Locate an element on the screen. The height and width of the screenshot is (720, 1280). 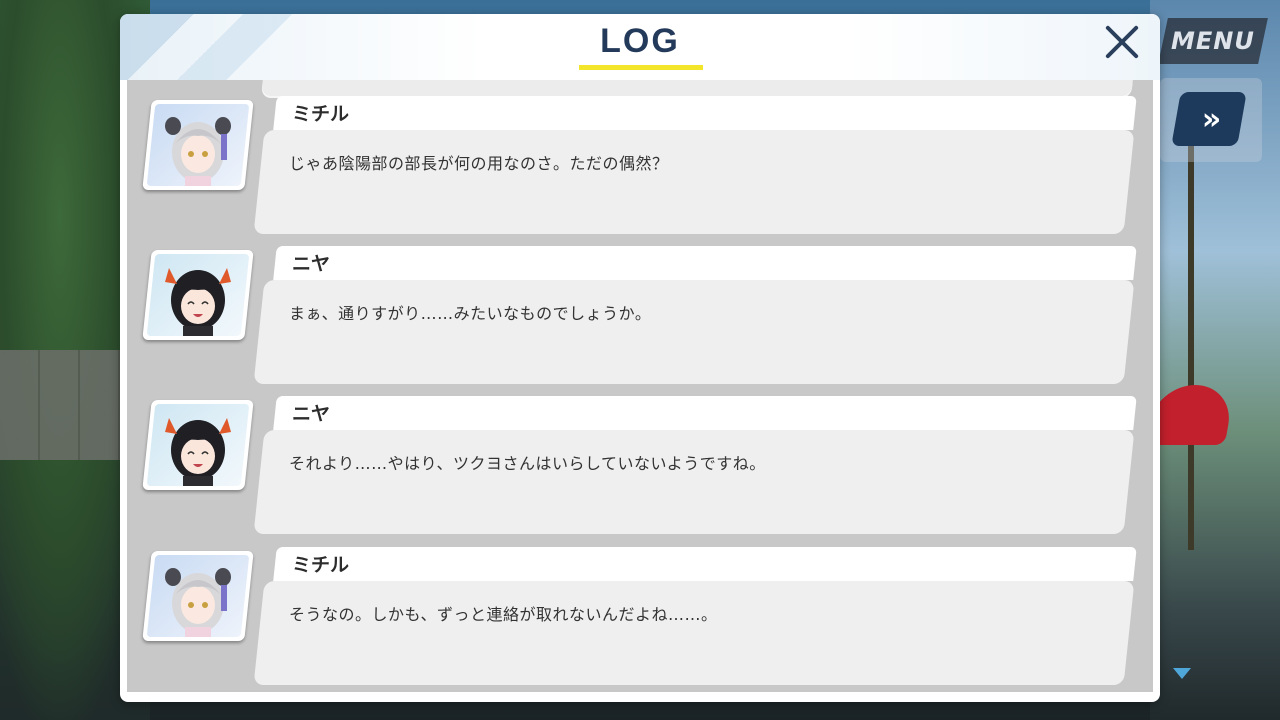
message-text: それより……やはり、ツクヨさんはいらしていないようですね。 is located at coordinates (527, 463).